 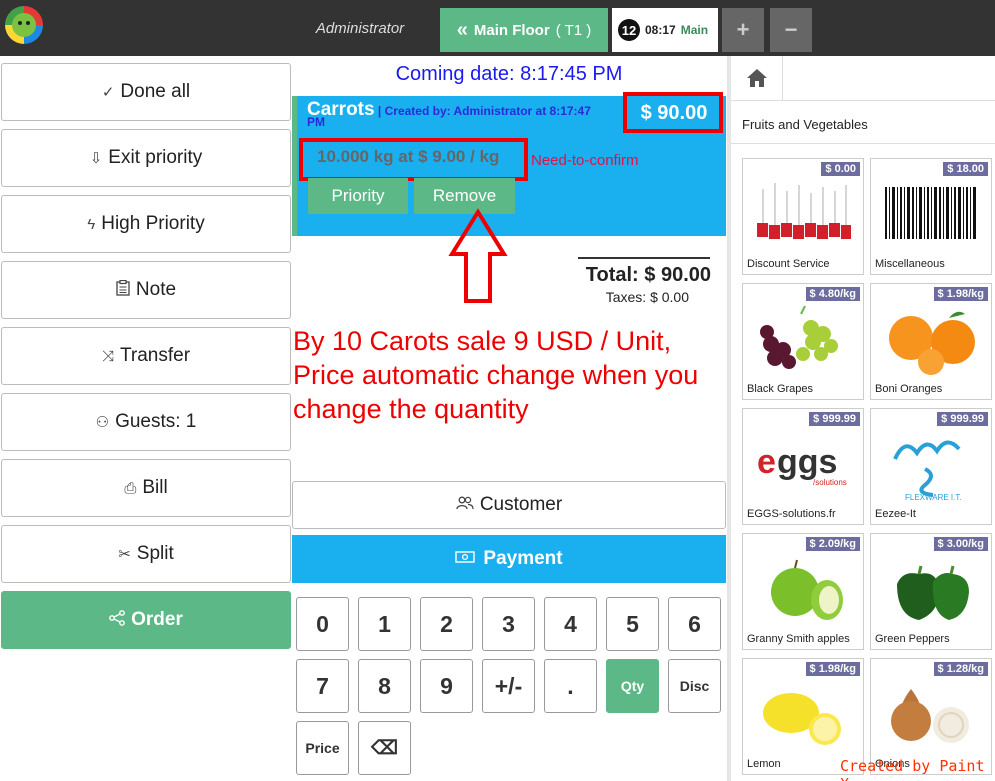 I want to click on key-5: 5, so click(x=632, y=624).